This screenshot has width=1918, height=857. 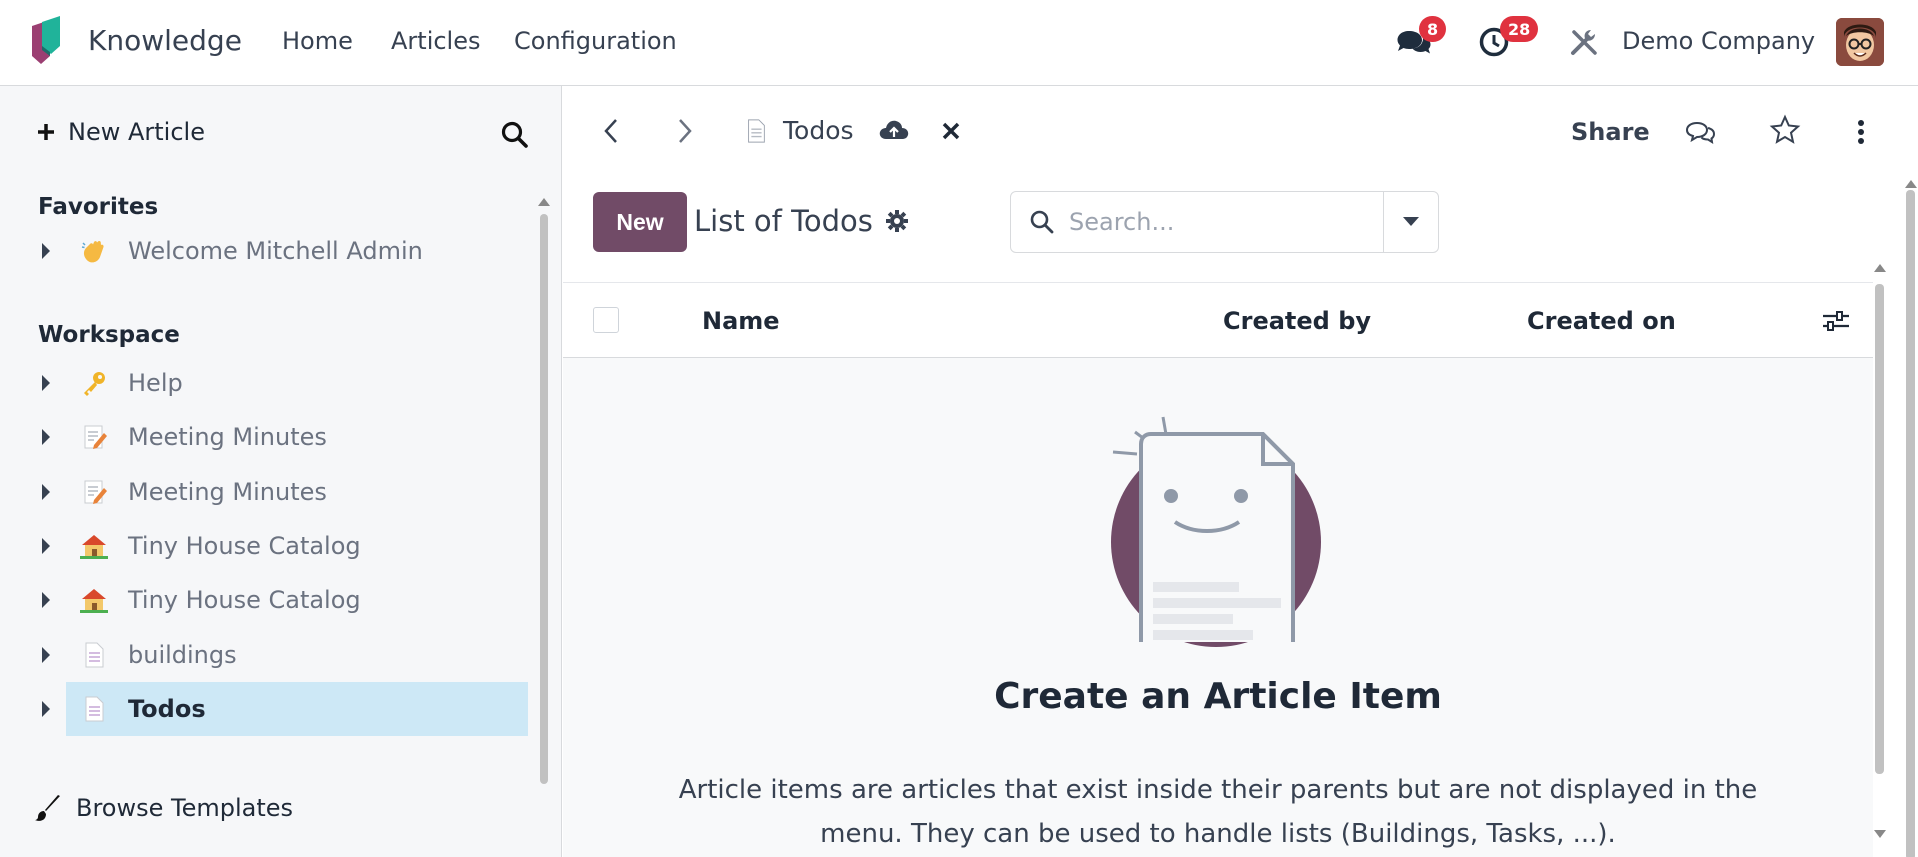 What do you see at coordinates (640, 222) in the screenshot?
I see `new-record-button: New` at bounding box center [640, 222].